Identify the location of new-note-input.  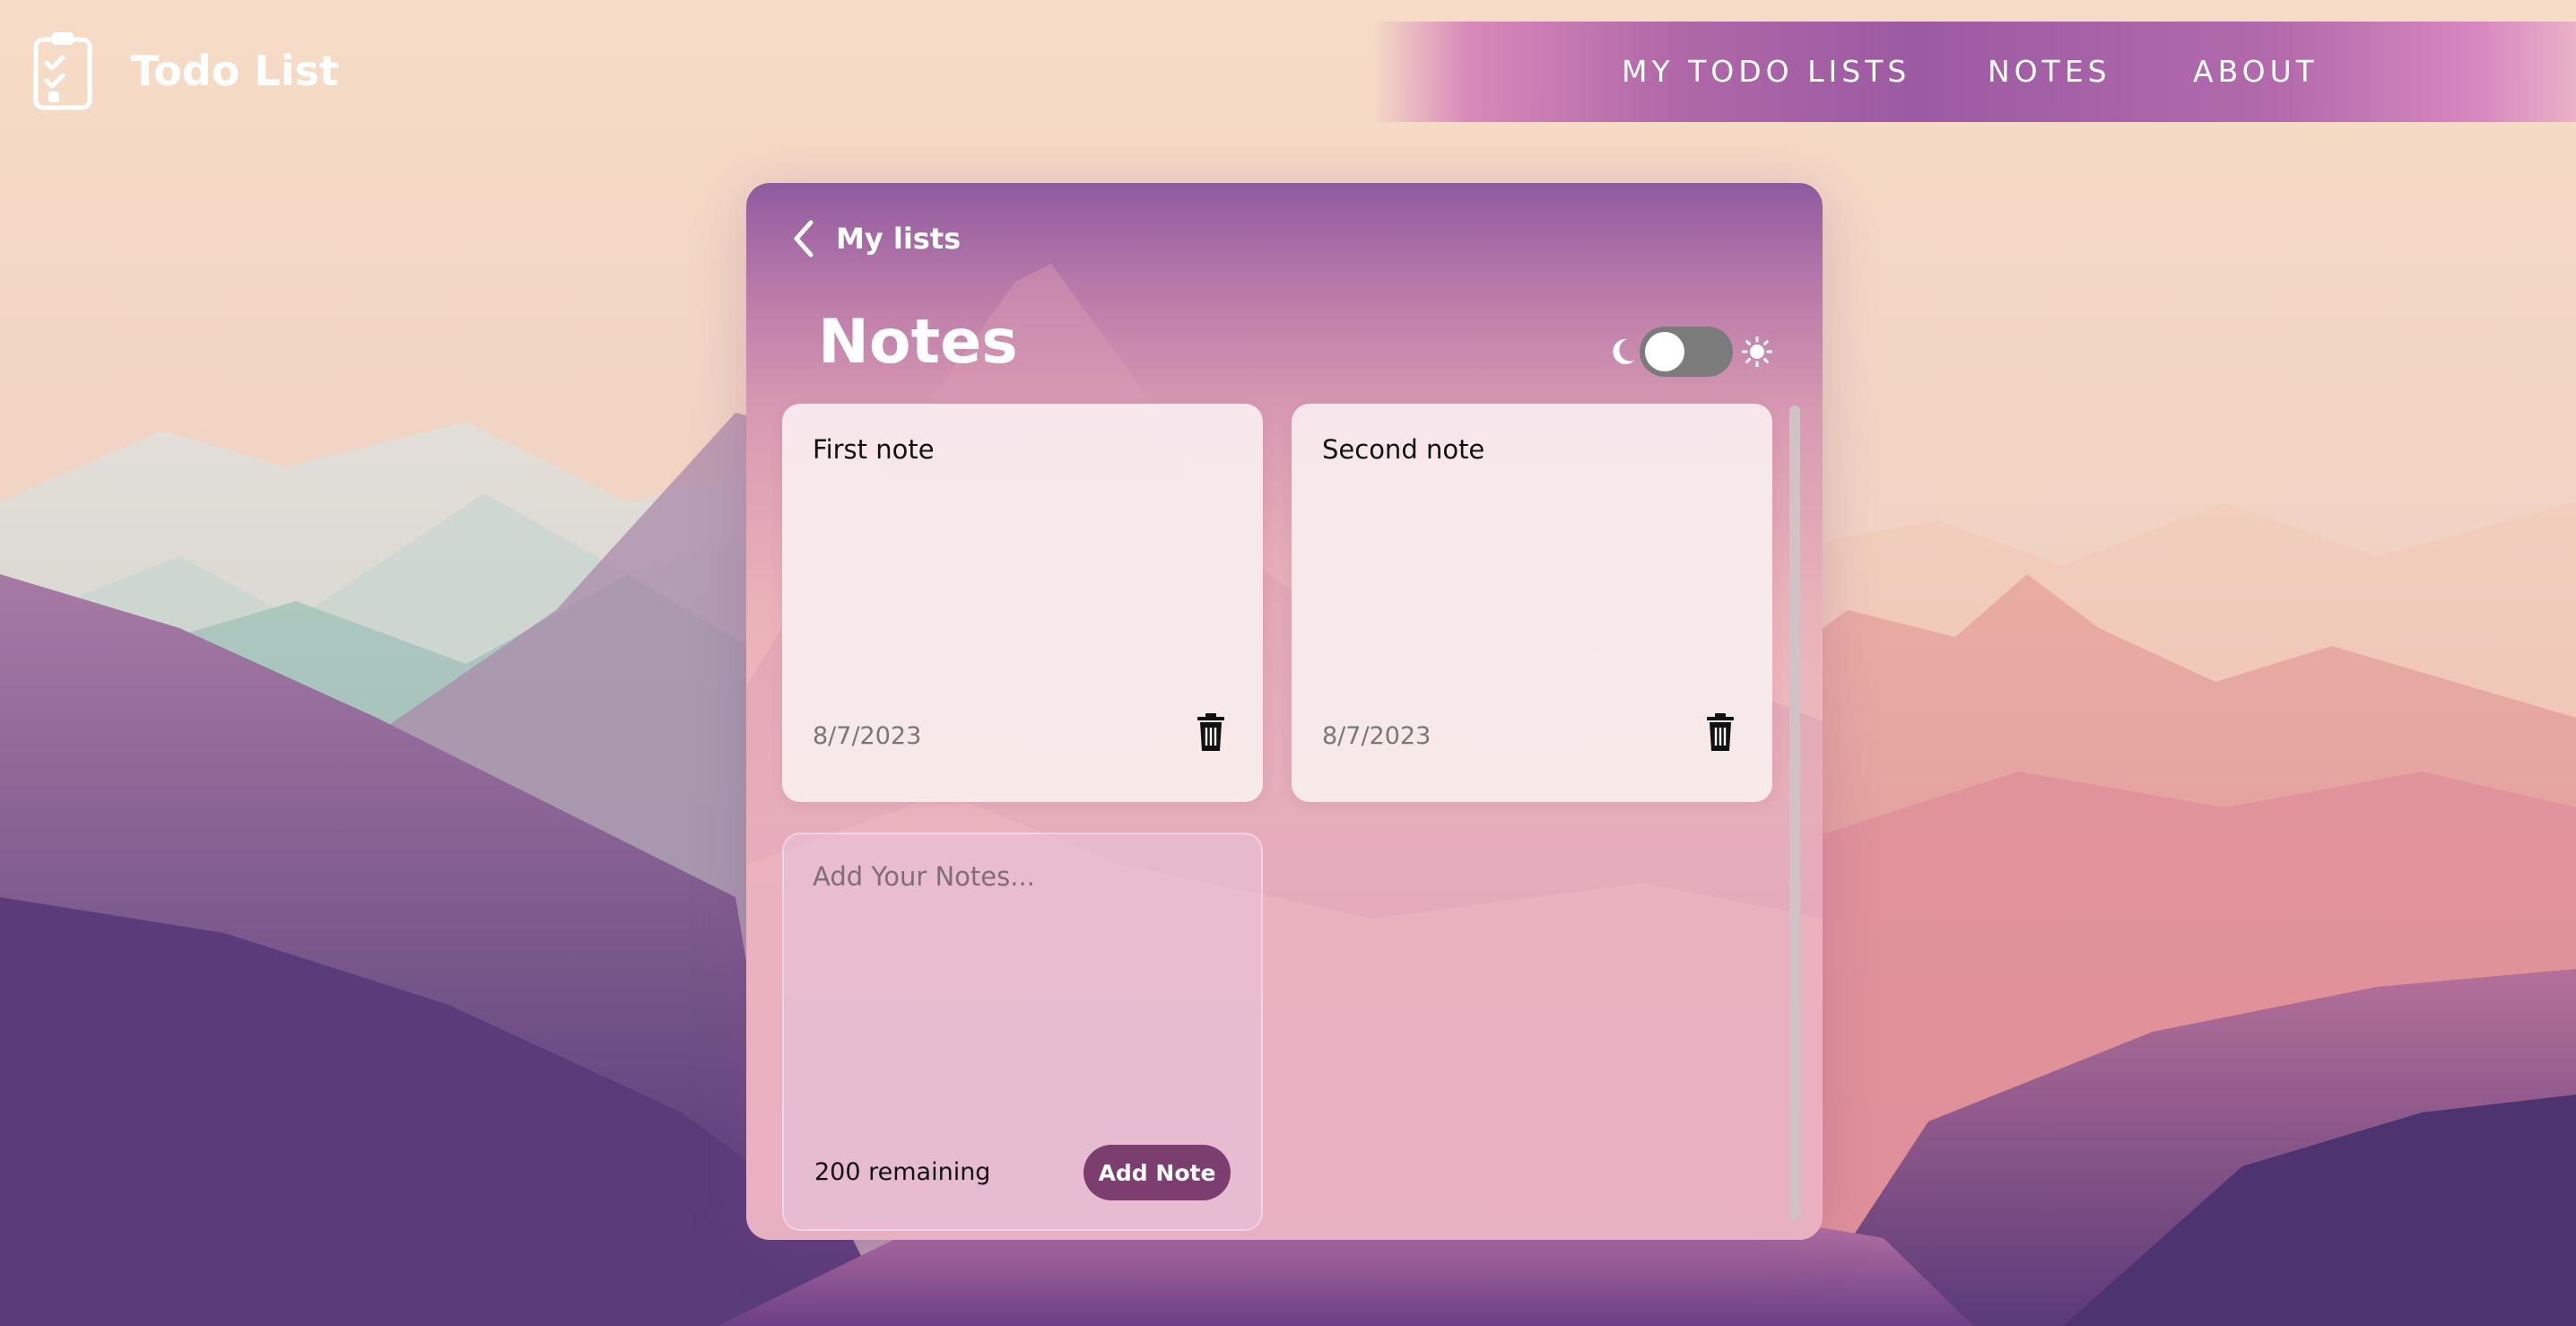
(1023, 995).